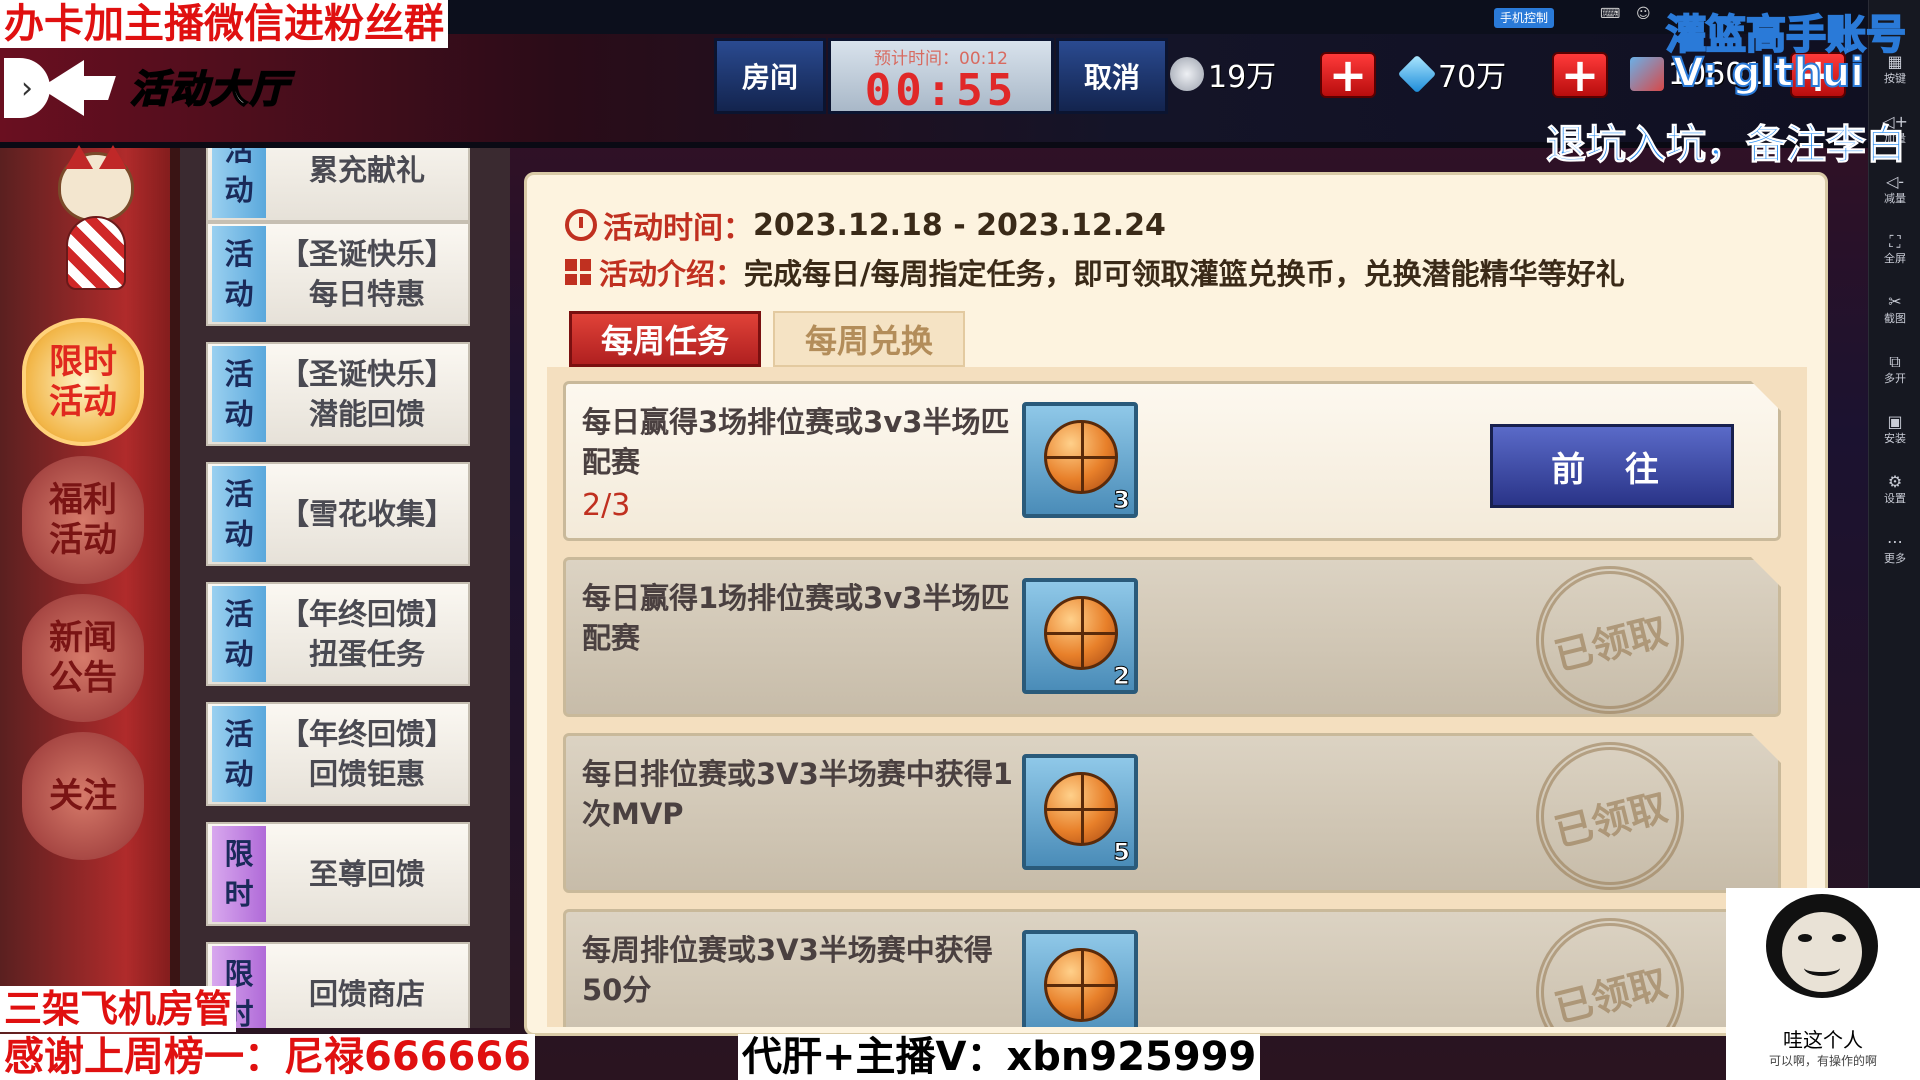  I want to click on reward-item: 3, so click(1080, 460).